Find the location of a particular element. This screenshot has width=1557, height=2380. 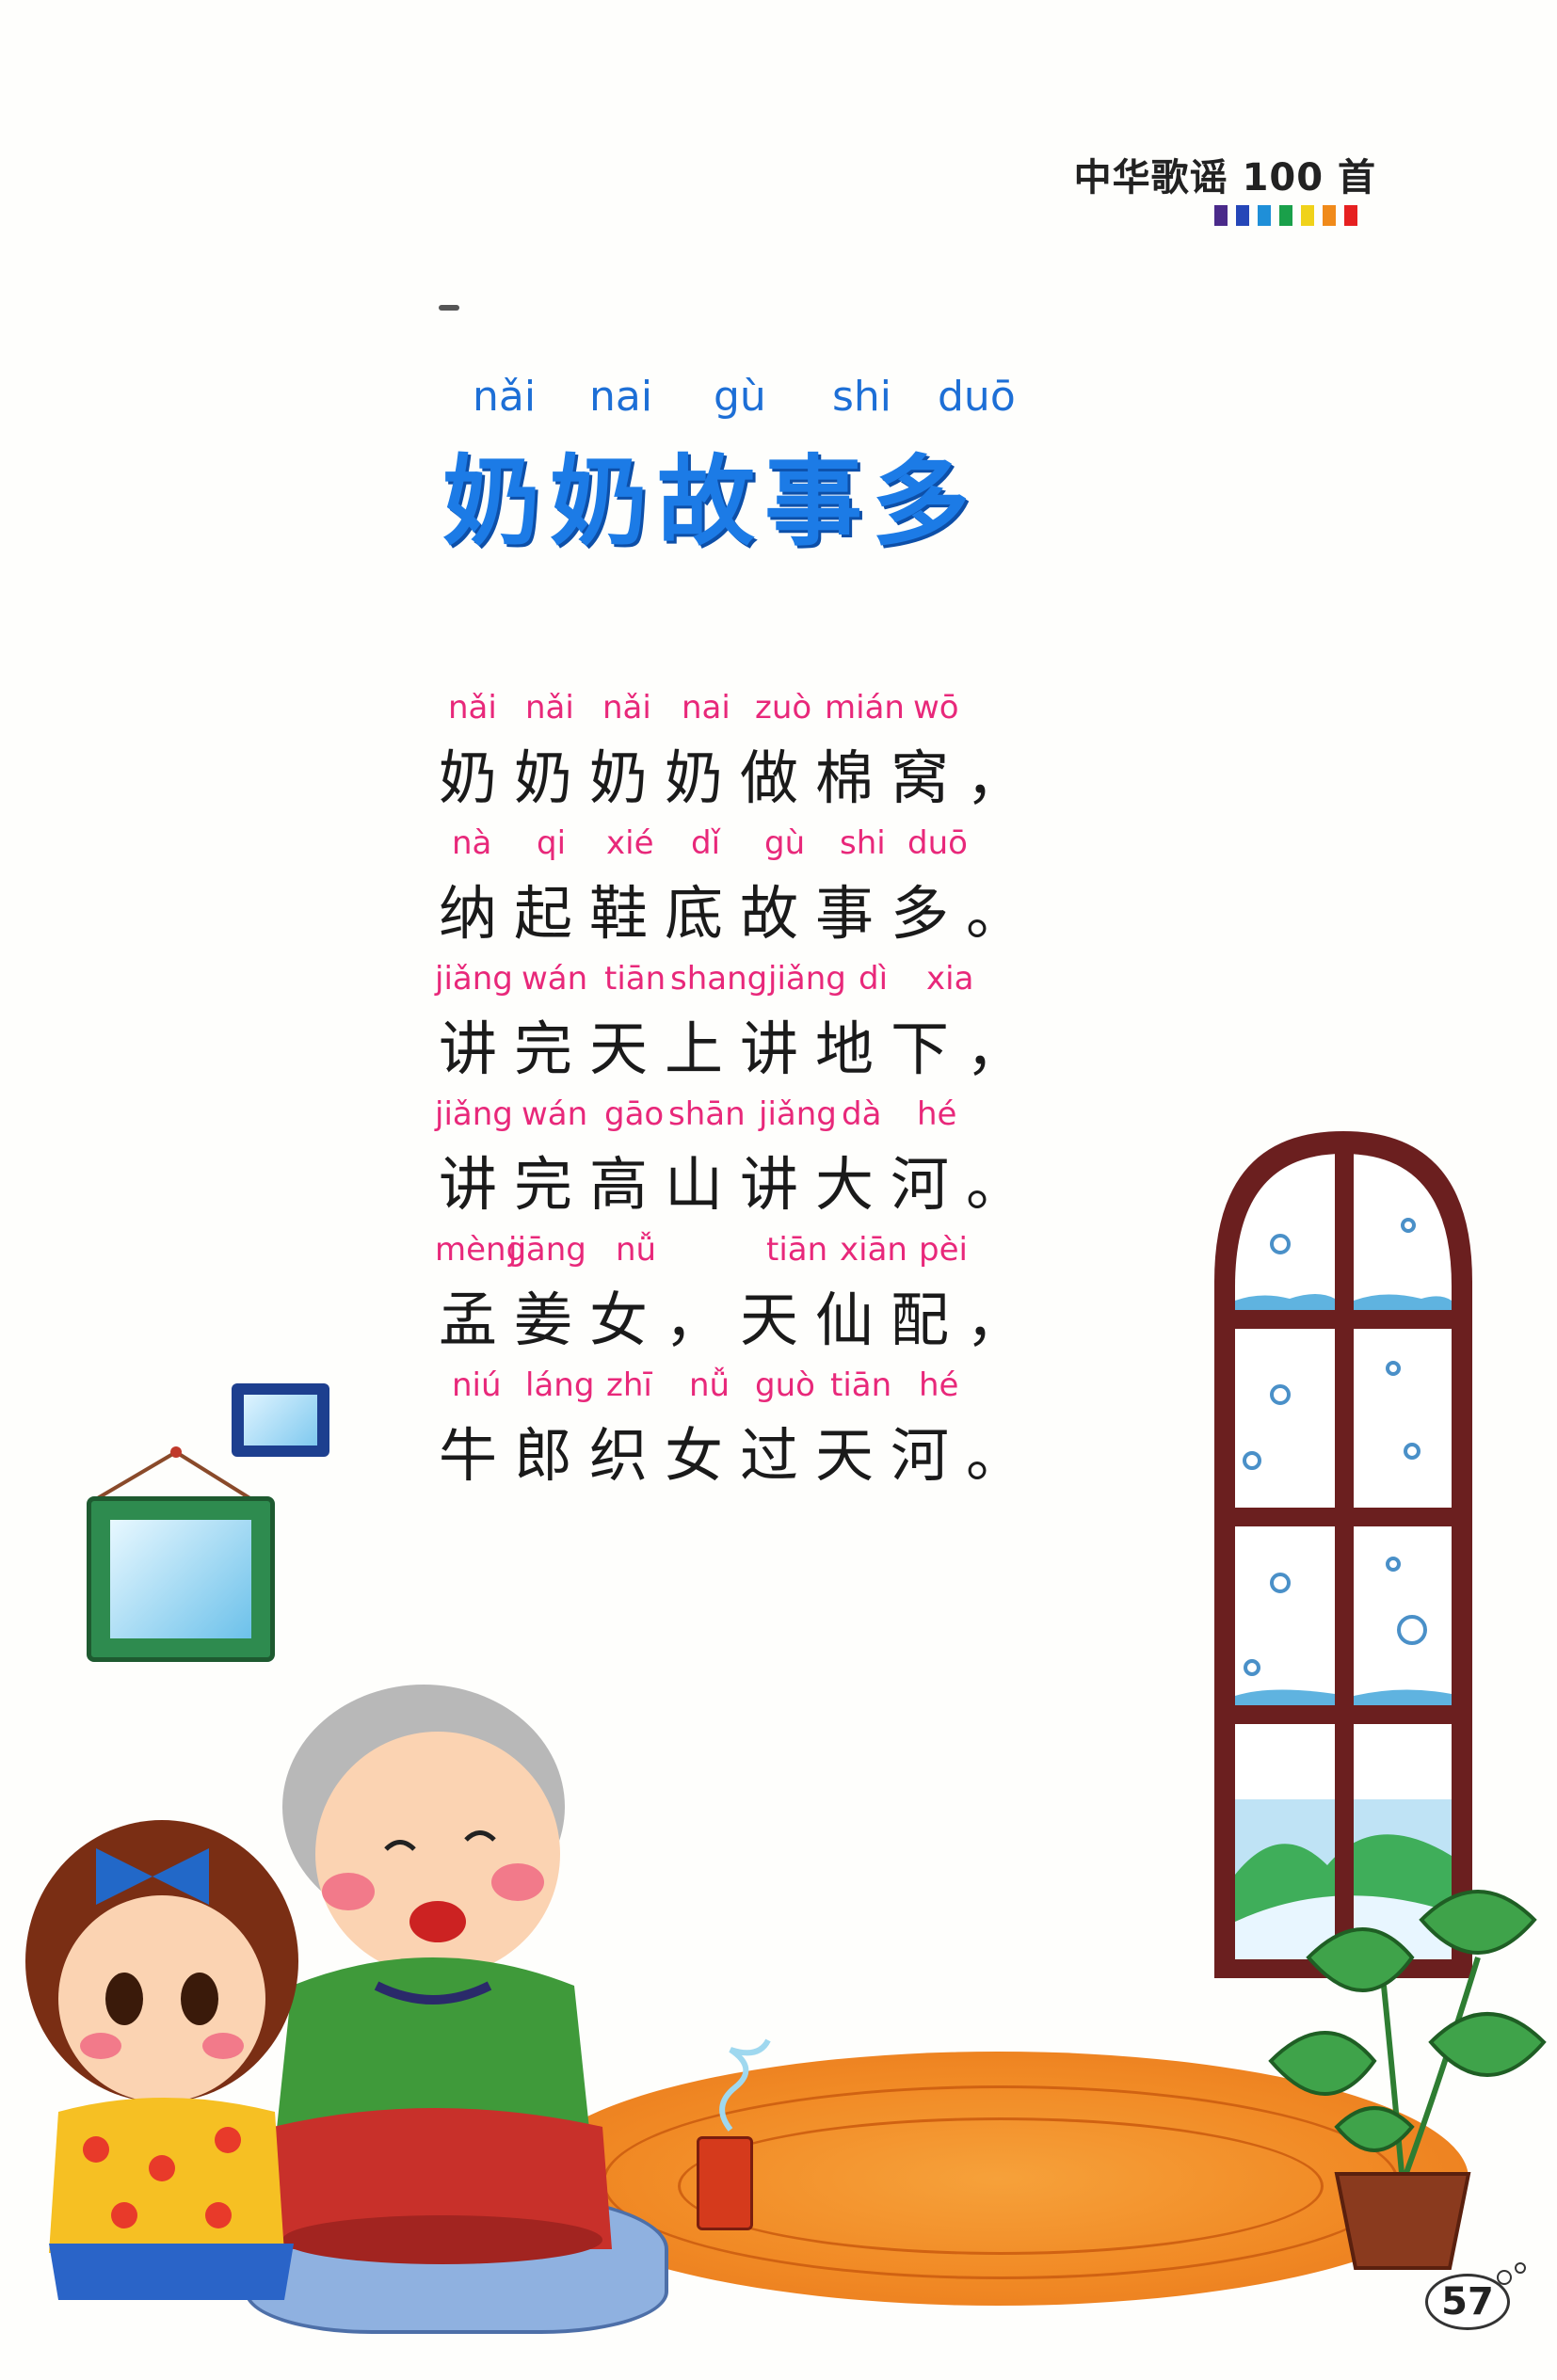

poem-line: mèng jiāng nǚ tiān xiān pèi 孟姜女，天仙配， is located at coordinates (745, 1298).